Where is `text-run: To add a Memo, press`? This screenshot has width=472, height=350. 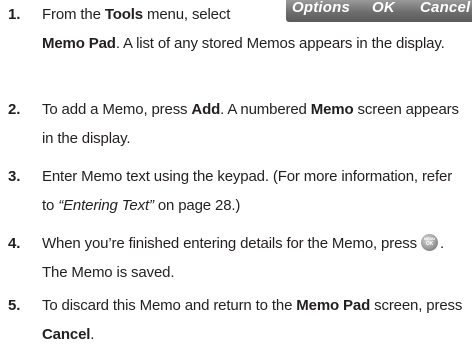 text-run: To add a Memo, press is located at coordinates (117, 109).